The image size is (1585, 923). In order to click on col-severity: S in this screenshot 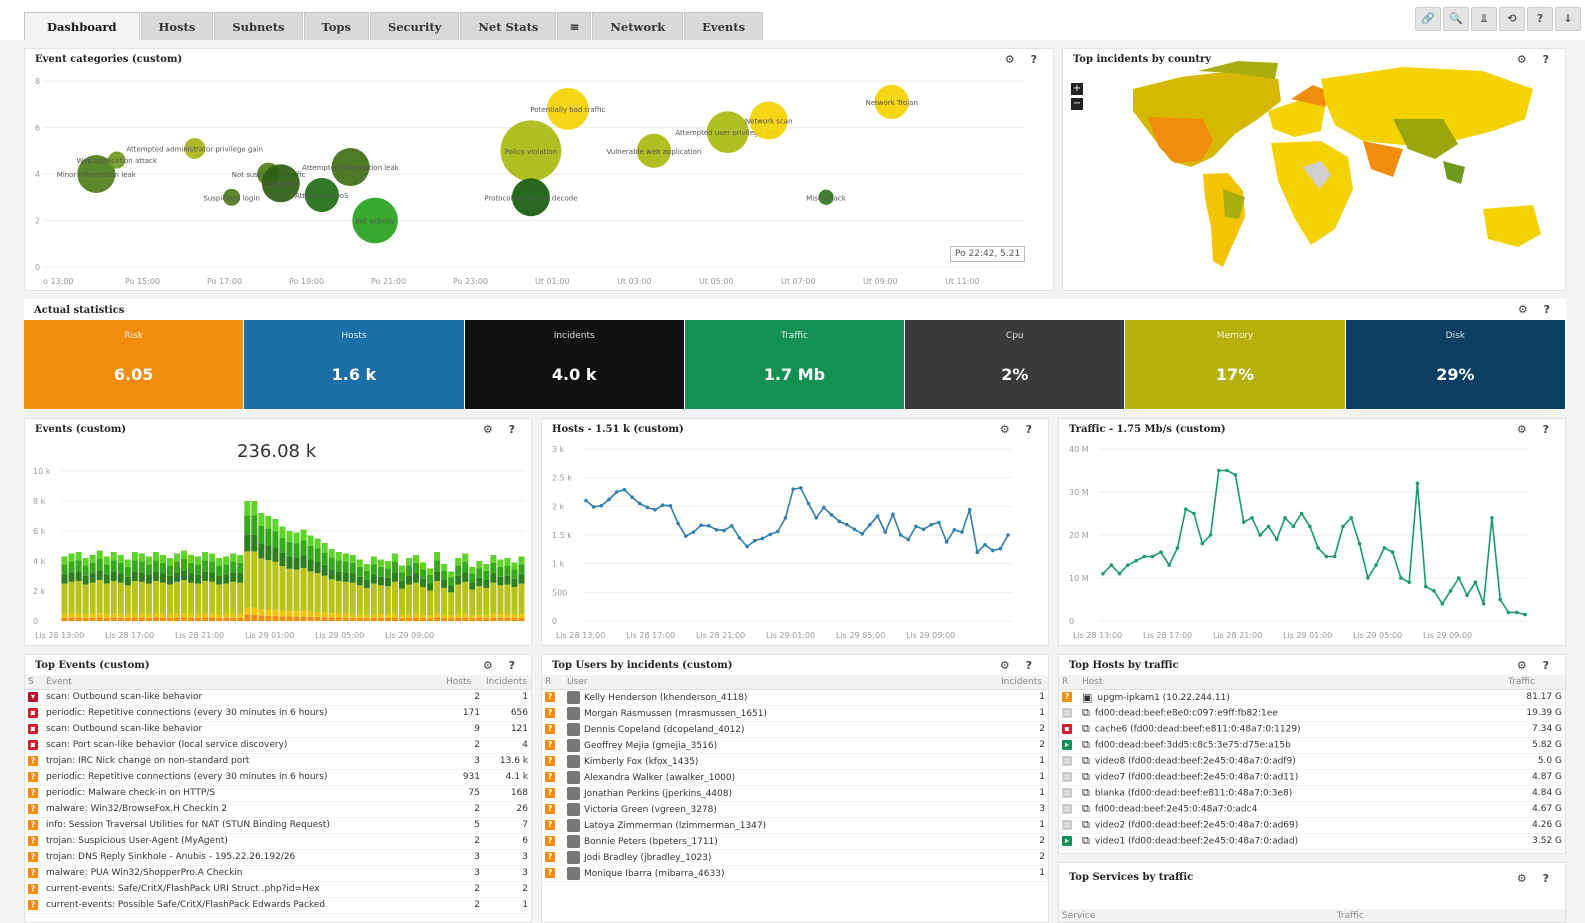, I will do `click(34, 682)`.